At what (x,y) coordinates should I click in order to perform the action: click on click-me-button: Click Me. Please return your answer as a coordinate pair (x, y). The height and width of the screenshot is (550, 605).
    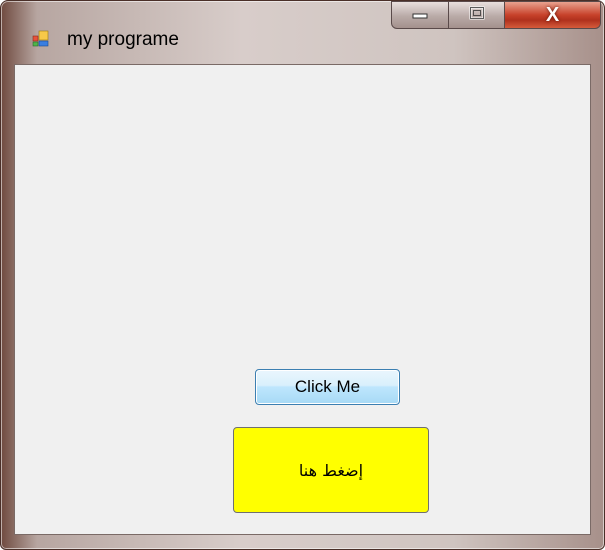
    Looking at the image, I should click on (327, 387).